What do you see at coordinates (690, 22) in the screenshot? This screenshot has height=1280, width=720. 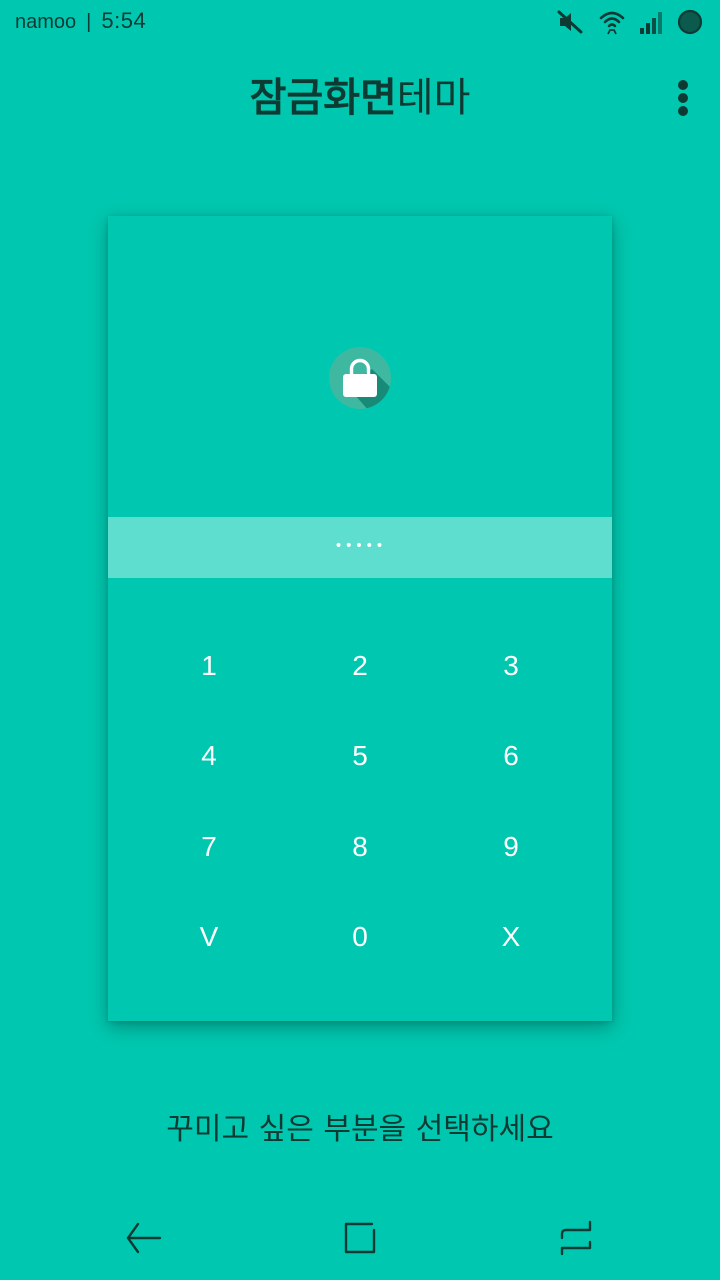 I see `battery-icon` at bounding box center [690, 22].